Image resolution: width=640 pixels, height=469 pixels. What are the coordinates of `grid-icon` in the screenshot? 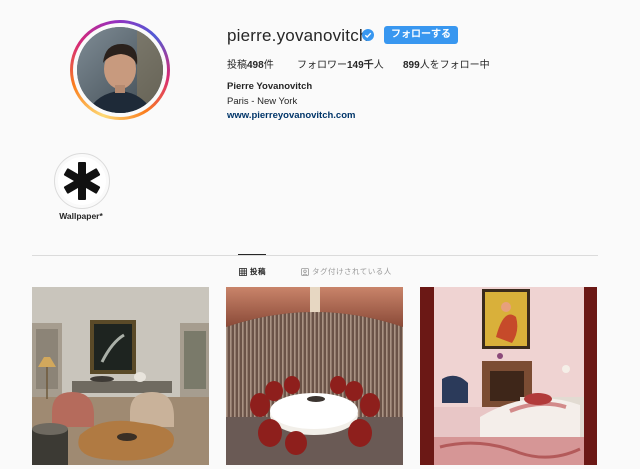 It's located at (243, 271).